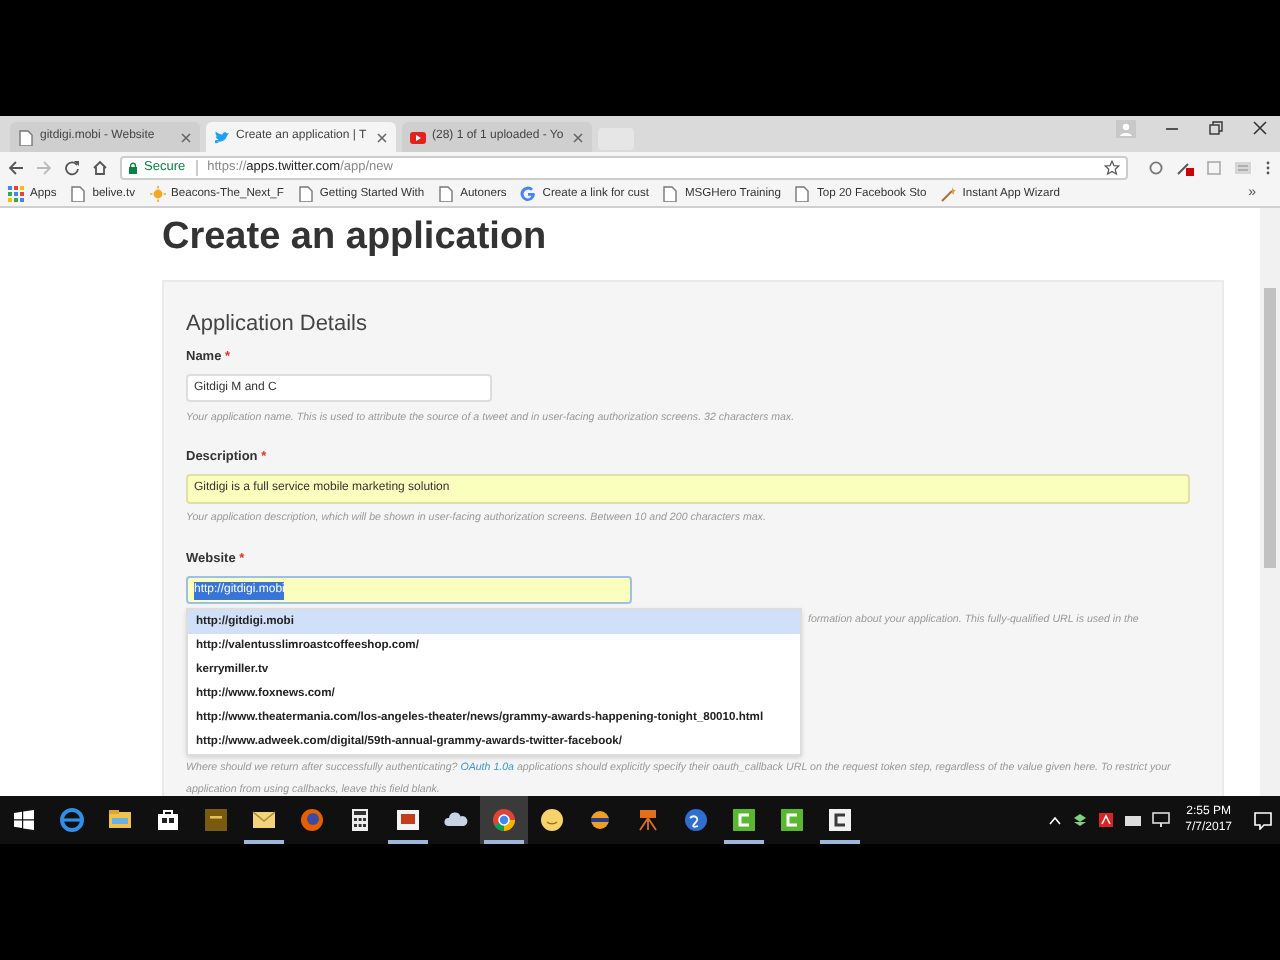 This screenshot has width=1280, height=960. I want to click on bird-icon, so click(222, 137).